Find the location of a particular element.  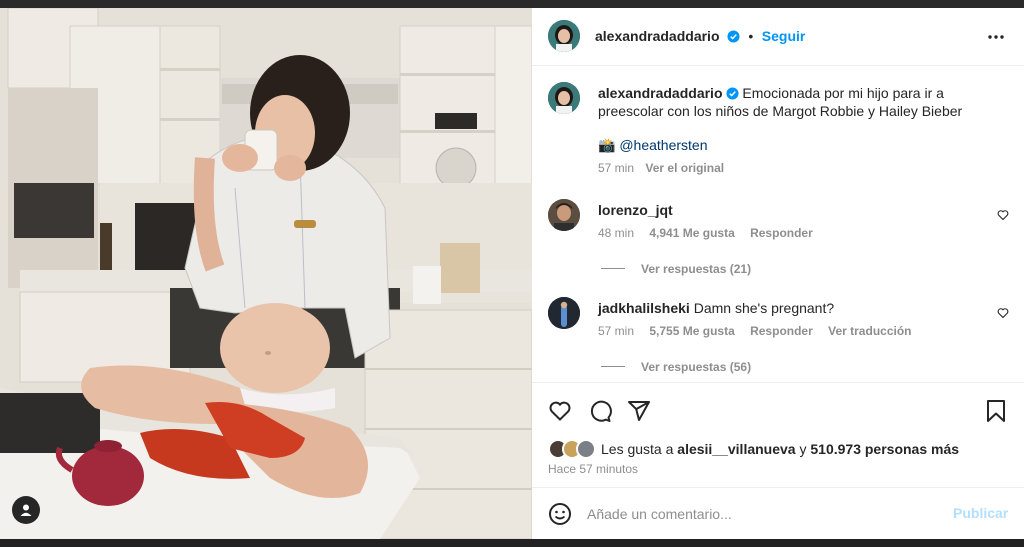

caption-author-avatar is located at coordinates (564, 98).